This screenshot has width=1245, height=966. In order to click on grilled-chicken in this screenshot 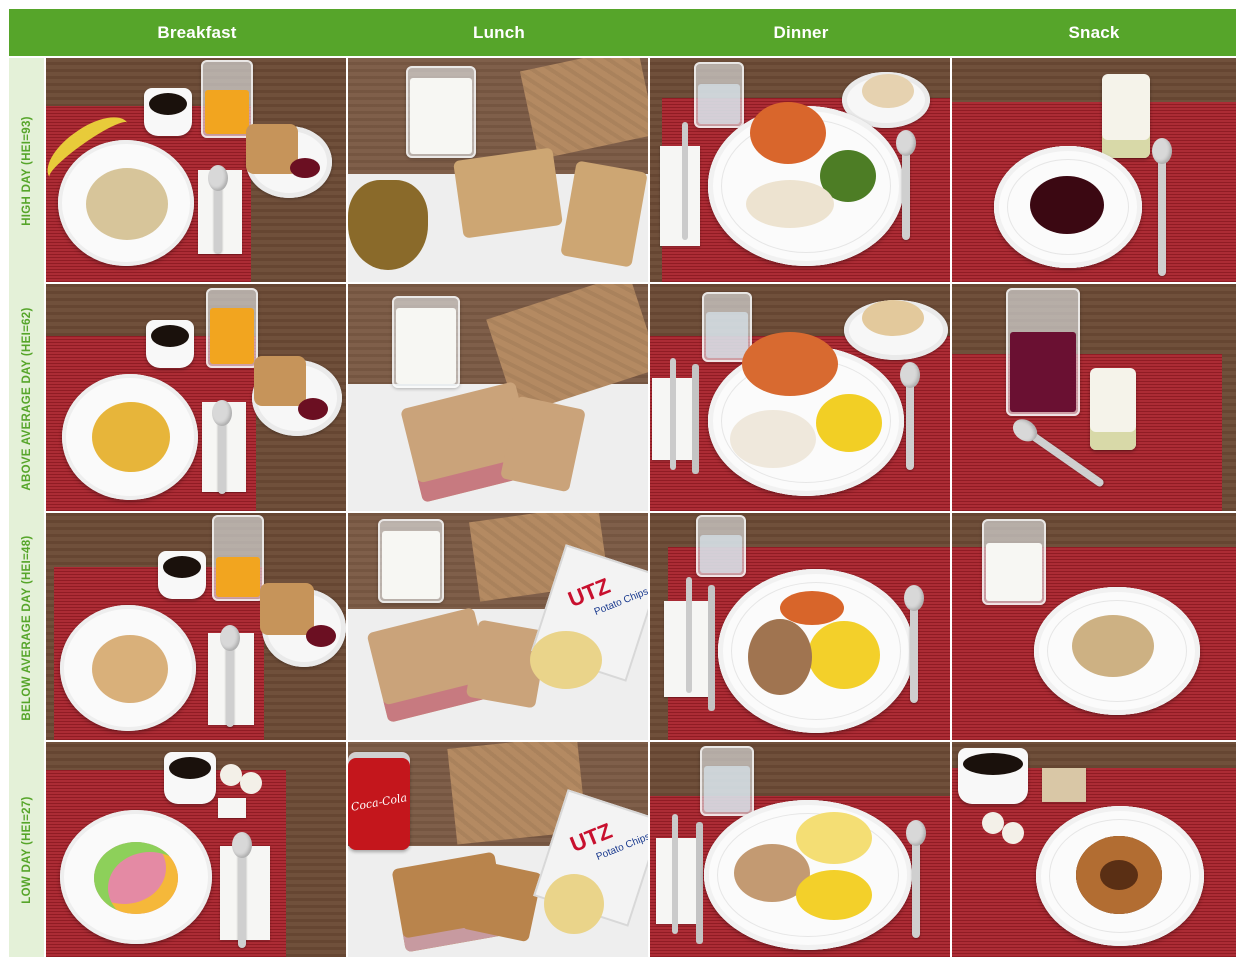, I will do `click(780, 657)`.